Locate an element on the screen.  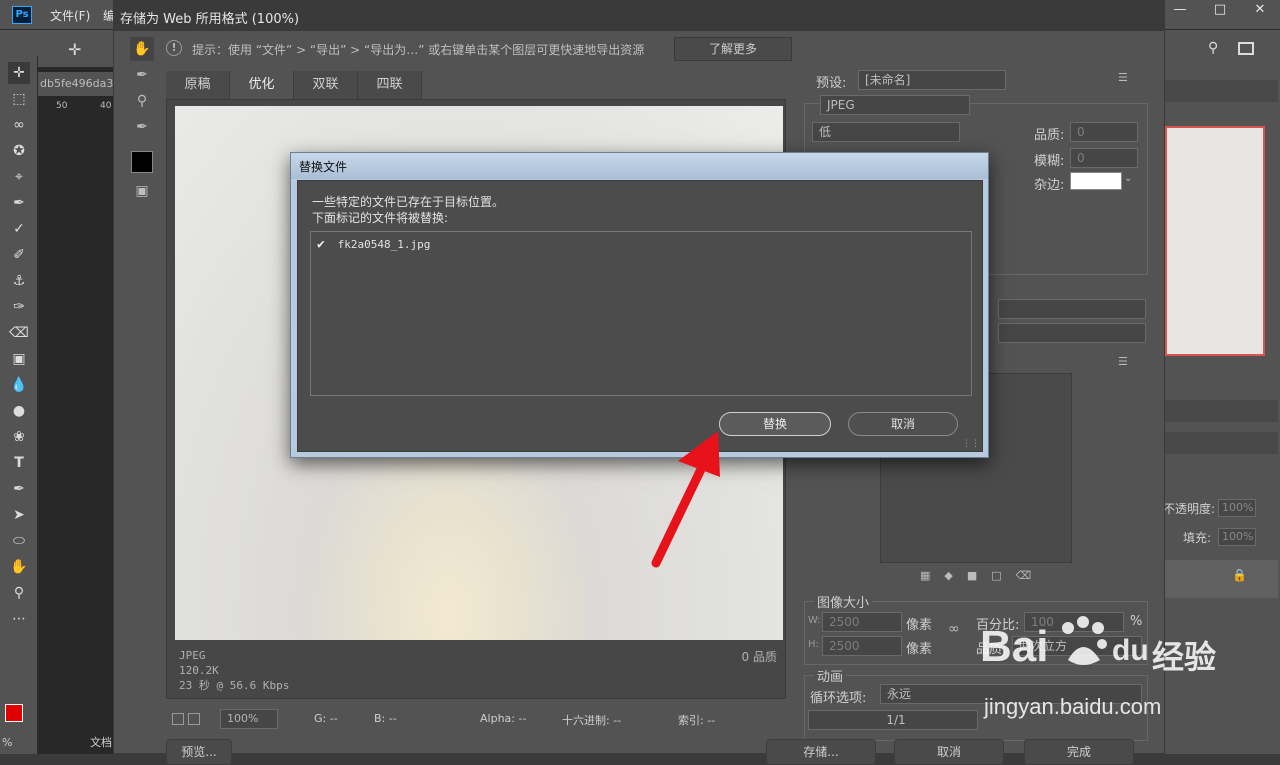
learn-more-button: 了解更多 is located at coordinates (733, 49).